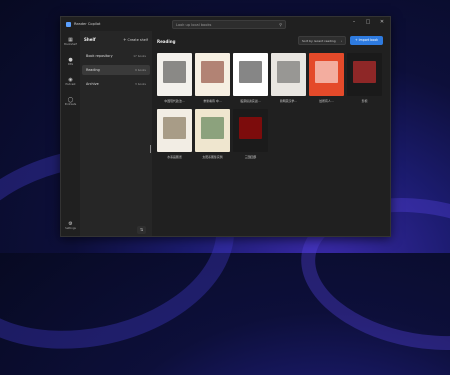  Describe the element at coordinates (319, 41) in the screenshot. I see `sort-dropdown-label: Sort by recent reading` at that location.